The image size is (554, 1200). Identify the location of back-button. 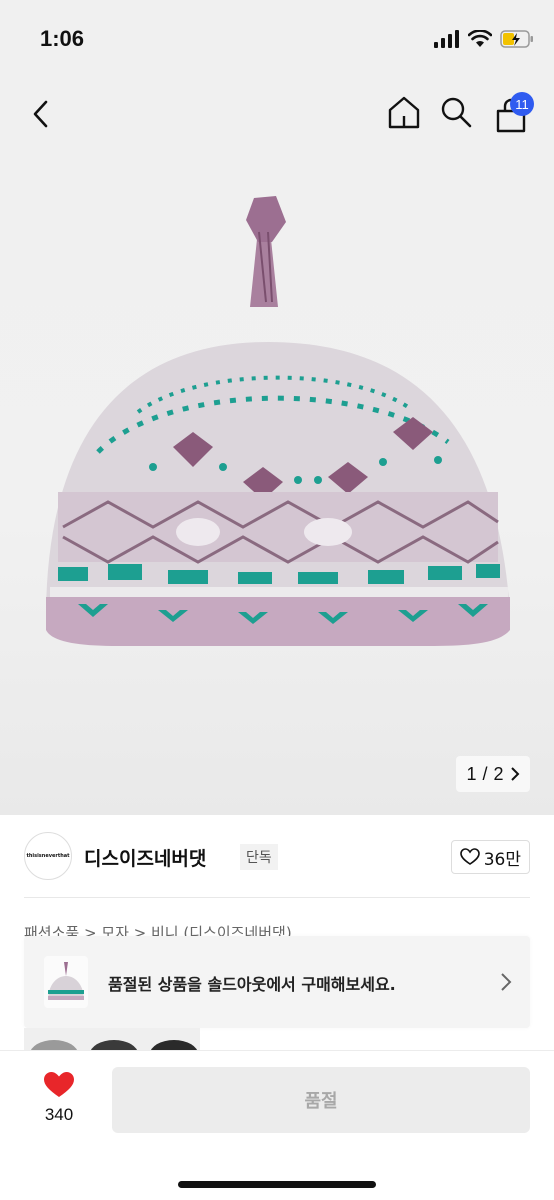
(42, 114).